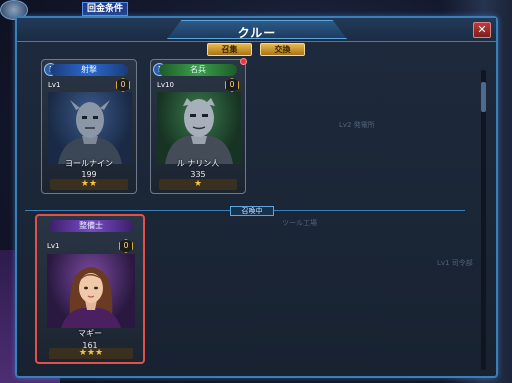  I want to click on star-rating: ★, so click(198, 184).